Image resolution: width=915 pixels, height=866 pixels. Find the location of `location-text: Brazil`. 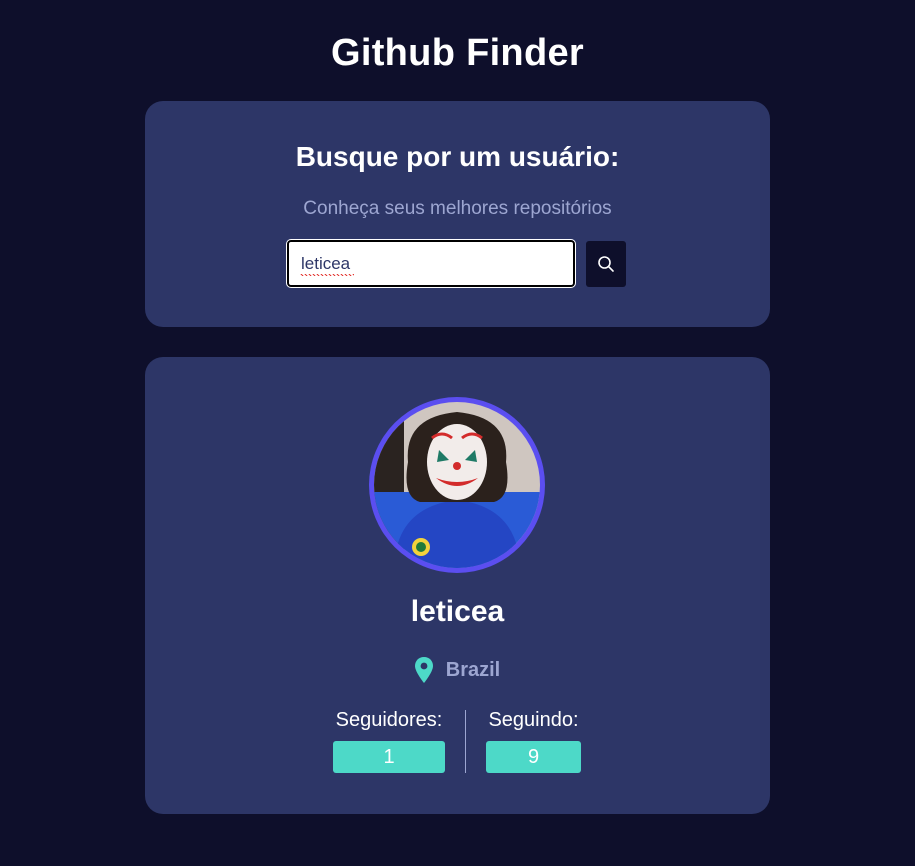

location-text: Brazil is located at coordinates (473, 669).